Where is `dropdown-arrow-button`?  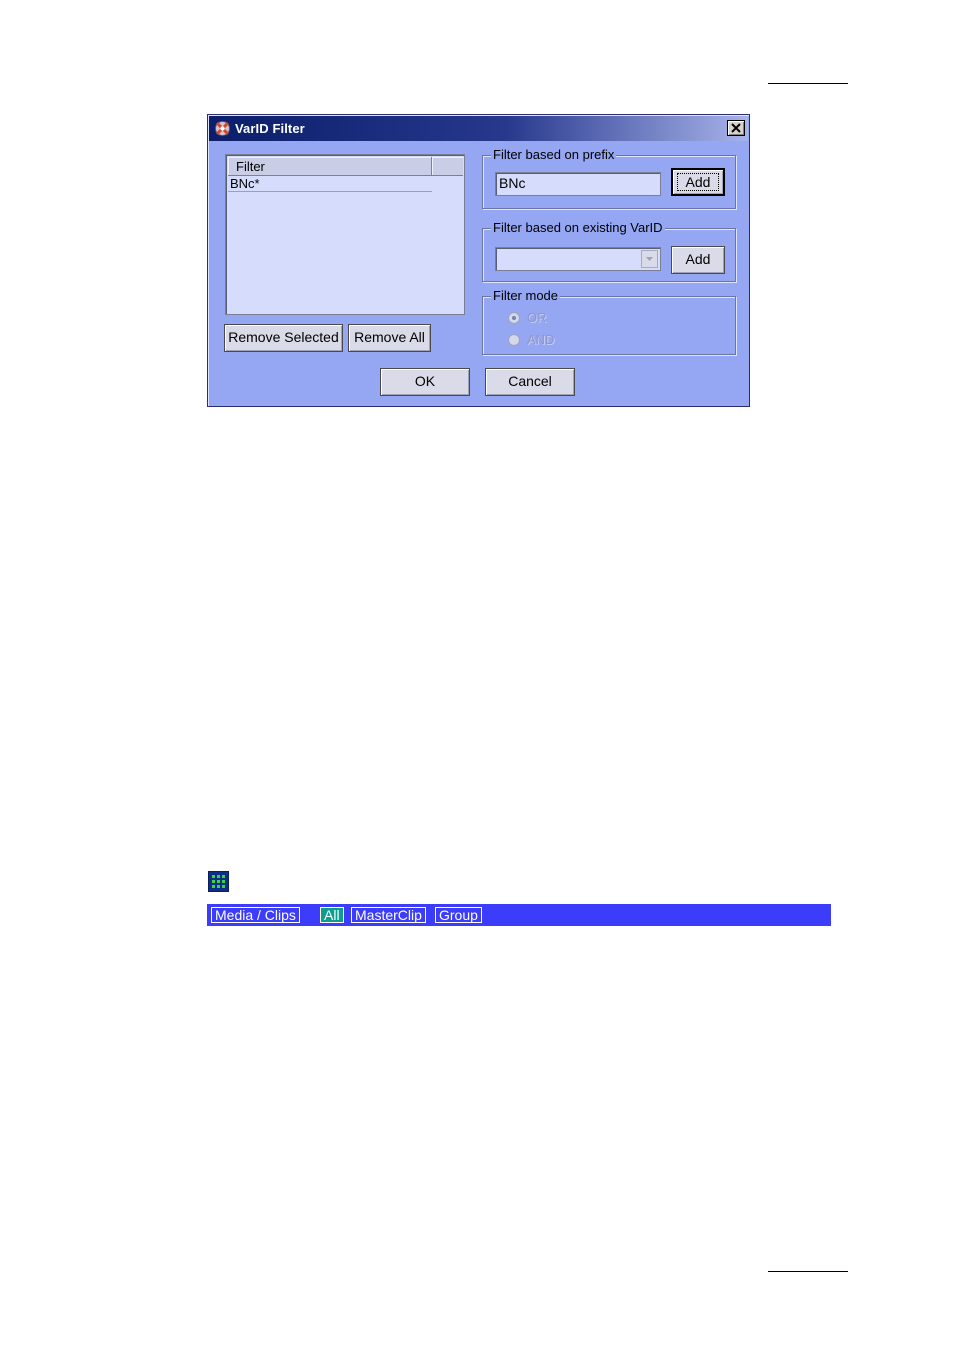 dropdown-arrow-button is located at coordinates (649, 259).